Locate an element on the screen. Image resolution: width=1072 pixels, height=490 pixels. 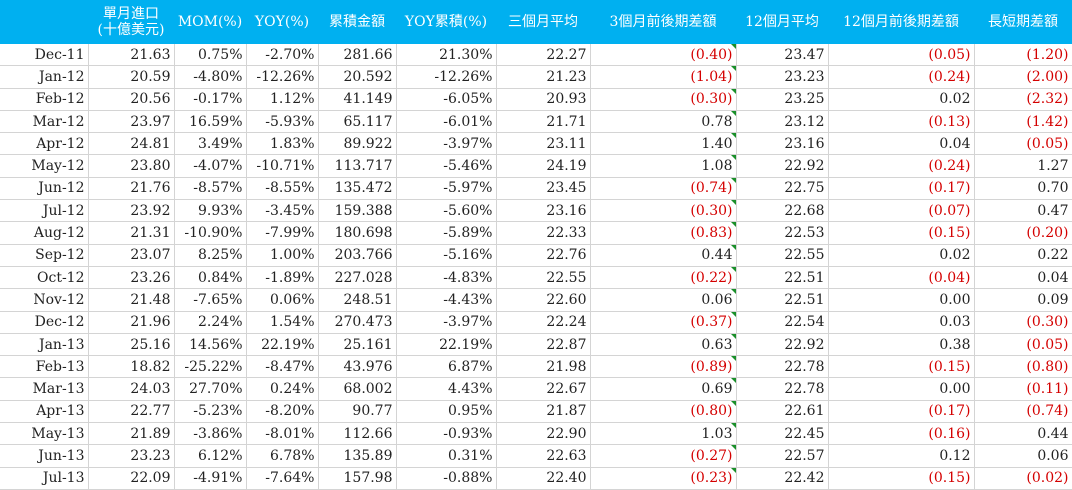
cell-long-short-diff: 0.09 is located at coordinates (1023, 300).